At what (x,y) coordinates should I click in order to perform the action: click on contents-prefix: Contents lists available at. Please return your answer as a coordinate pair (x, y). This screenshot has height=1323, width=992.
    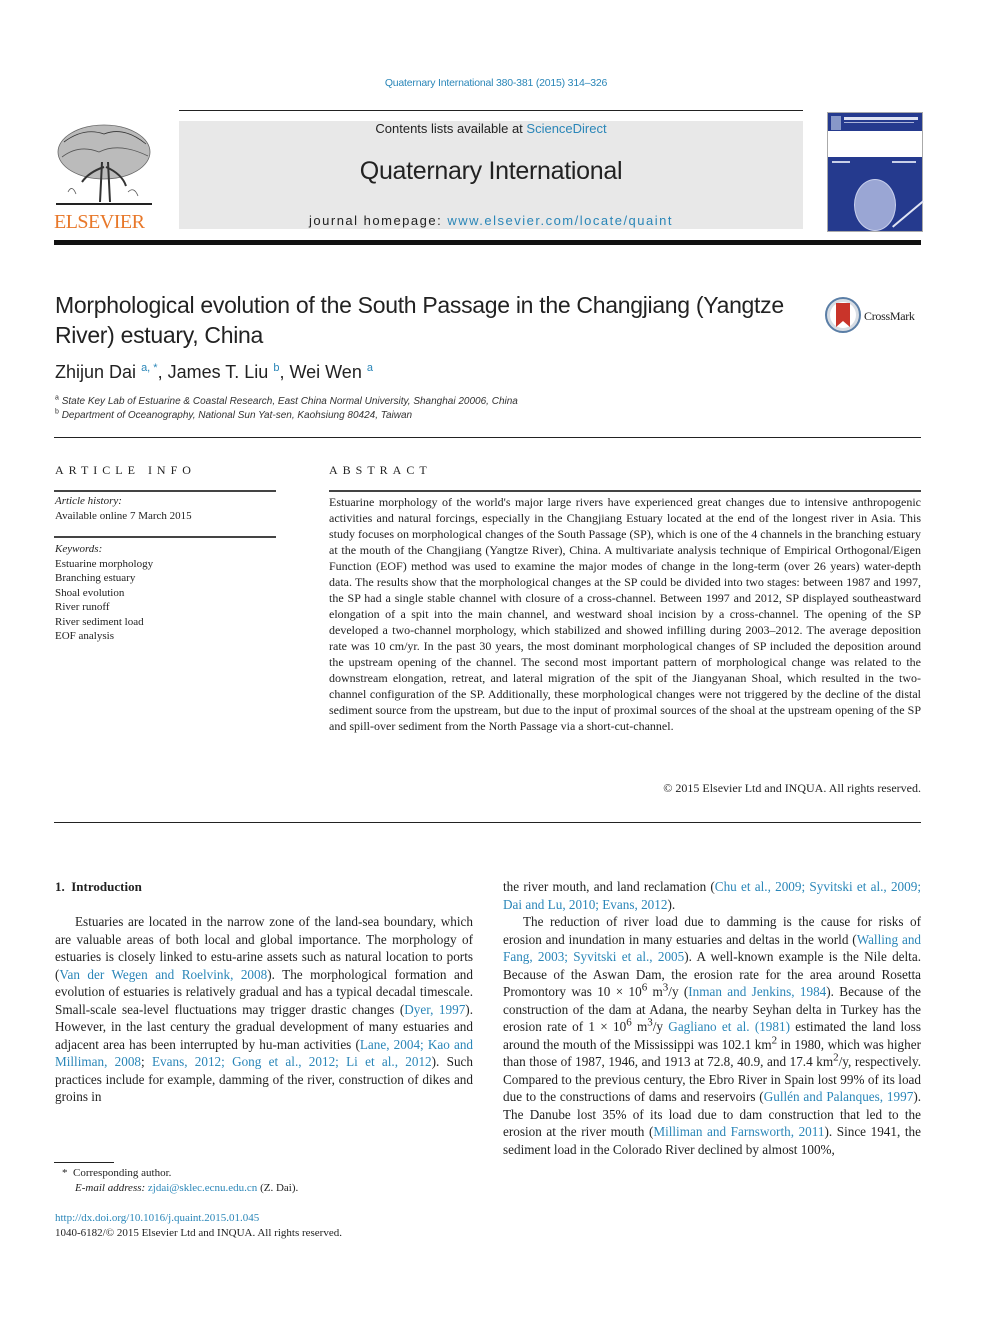
    Looking at the image, I should click on (451, 128).